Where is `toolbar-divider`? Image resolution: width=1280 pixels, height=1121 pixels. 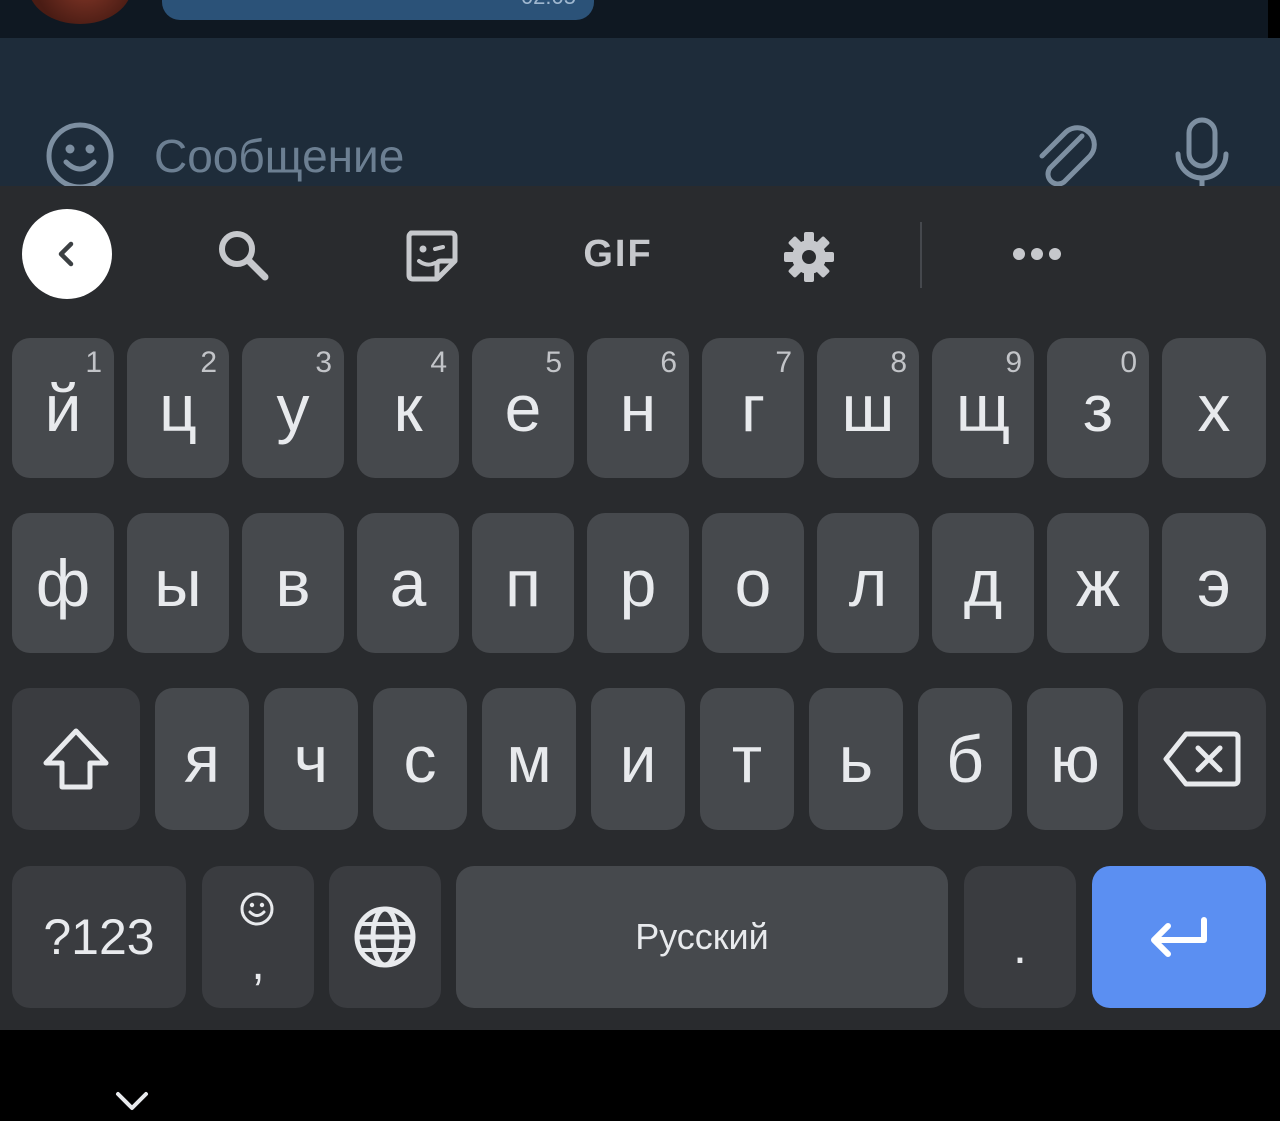
toolbar-divider is located at coordinates (921, 255).